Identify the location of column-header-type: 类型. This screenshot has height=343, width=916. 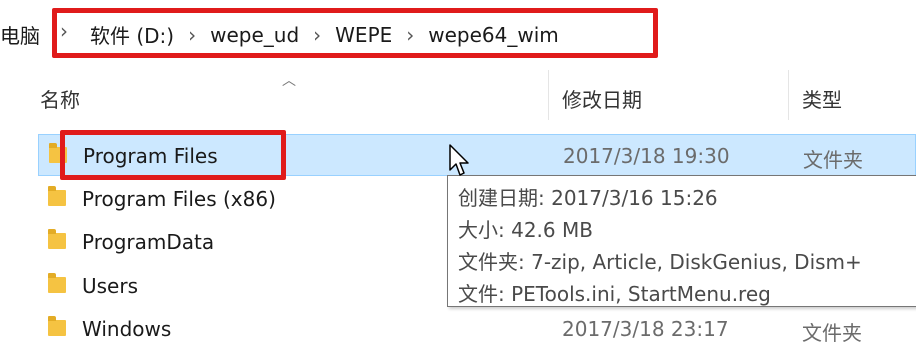
(822, 98).